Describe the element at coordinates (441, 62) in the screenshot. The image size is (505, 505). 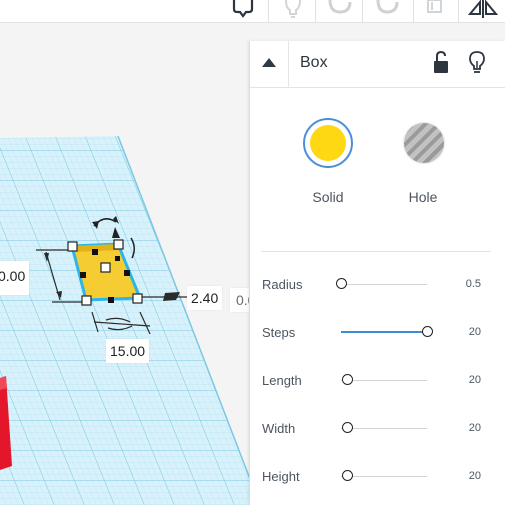
I see `lock-icon` at that location.